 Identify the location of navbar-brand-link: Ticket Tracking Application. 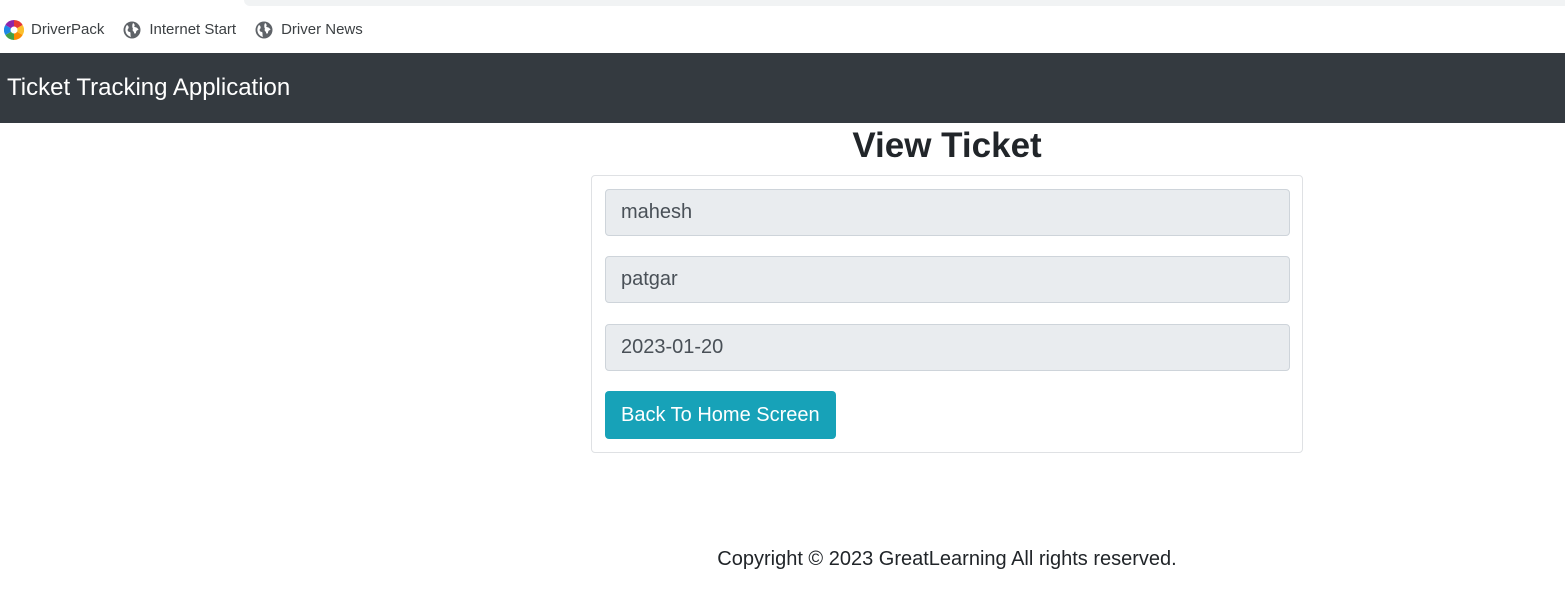
(148, 88).